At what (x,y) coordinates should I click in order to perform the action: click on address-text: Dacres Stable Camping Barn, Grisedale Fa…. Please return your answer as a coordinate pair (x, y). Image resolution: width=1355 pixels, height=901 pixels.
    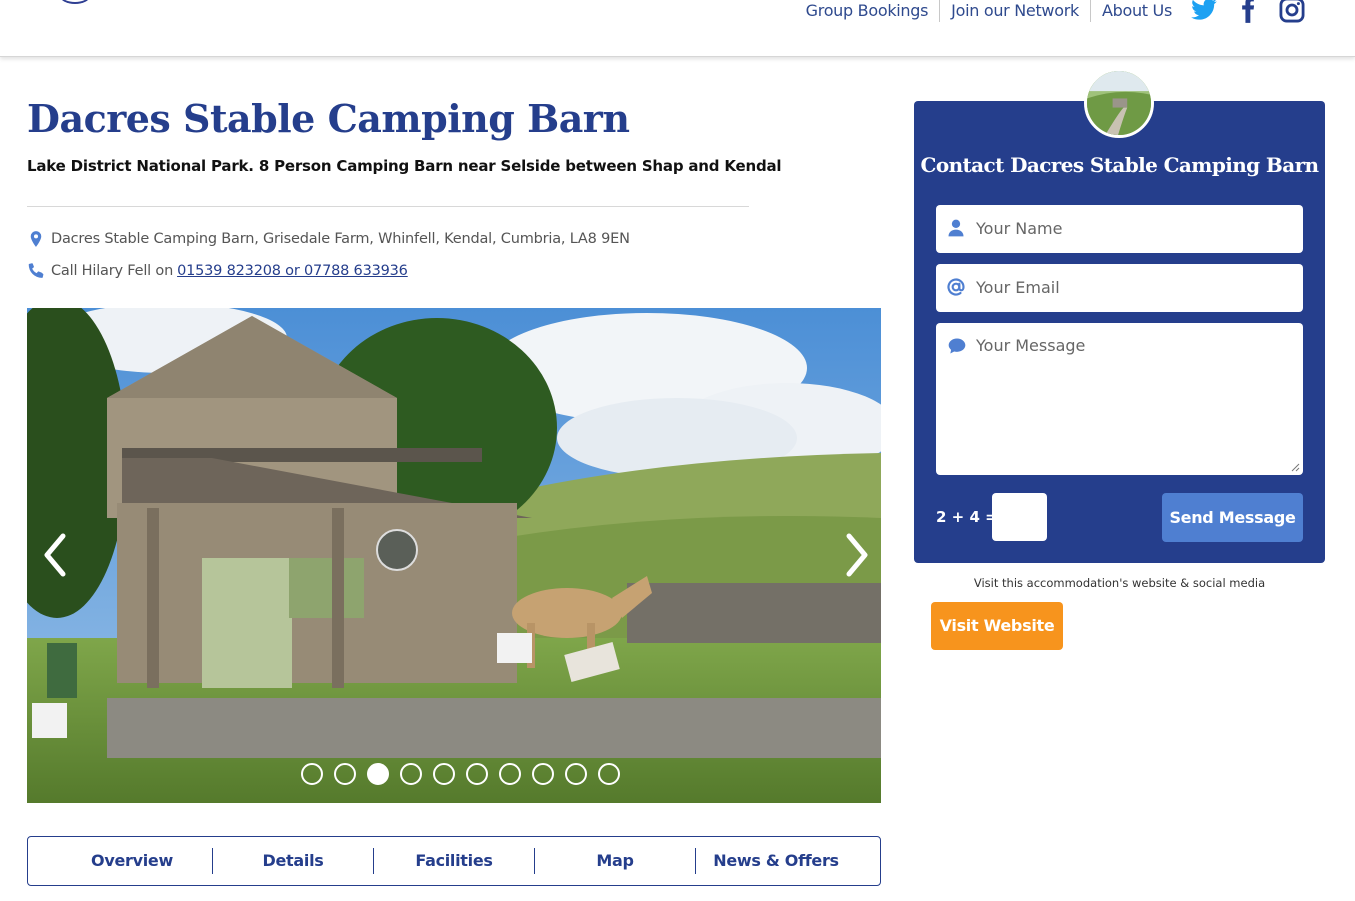
    Looking at the image, I should click on (340, 239).